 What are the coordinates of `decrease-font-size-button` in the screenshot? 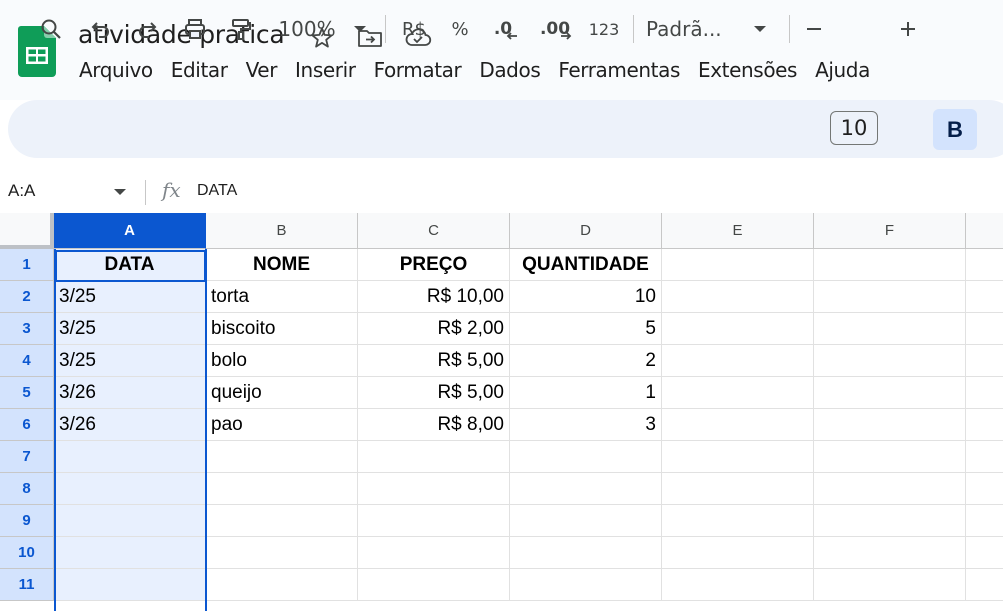 It's located at (814, 29).